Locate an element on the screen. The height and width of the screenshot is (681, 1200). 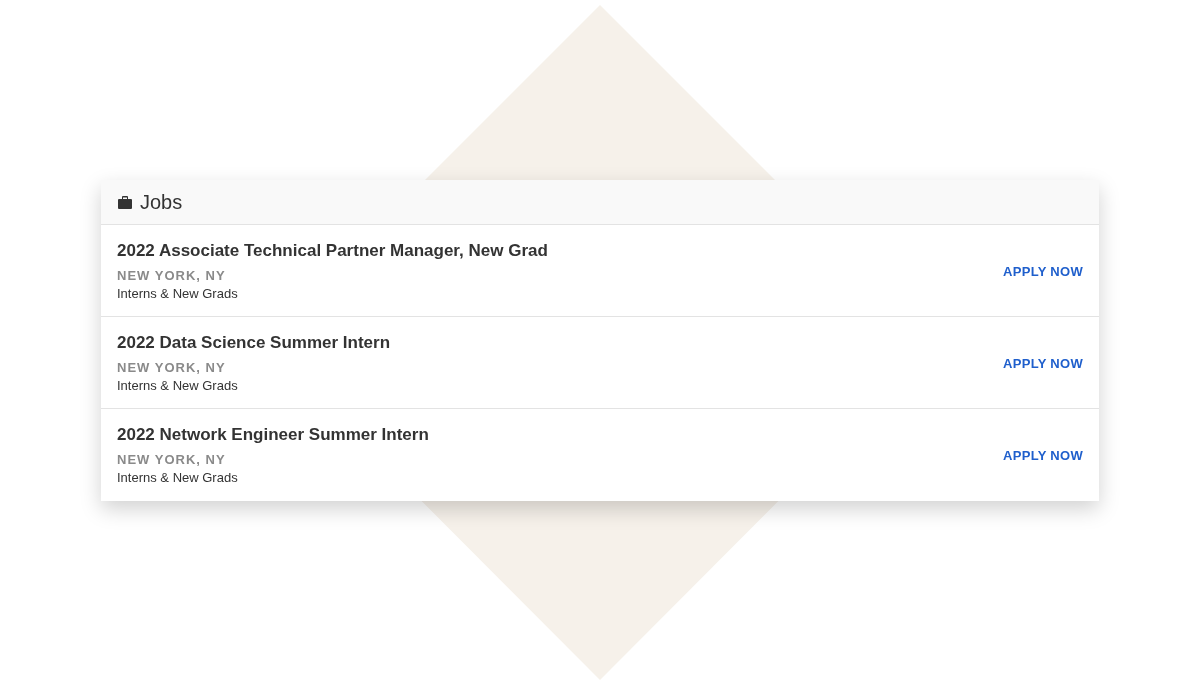
job-title: 2022 Associate Technical Partner Manager, New Grad is located at coordinates (332, 250).